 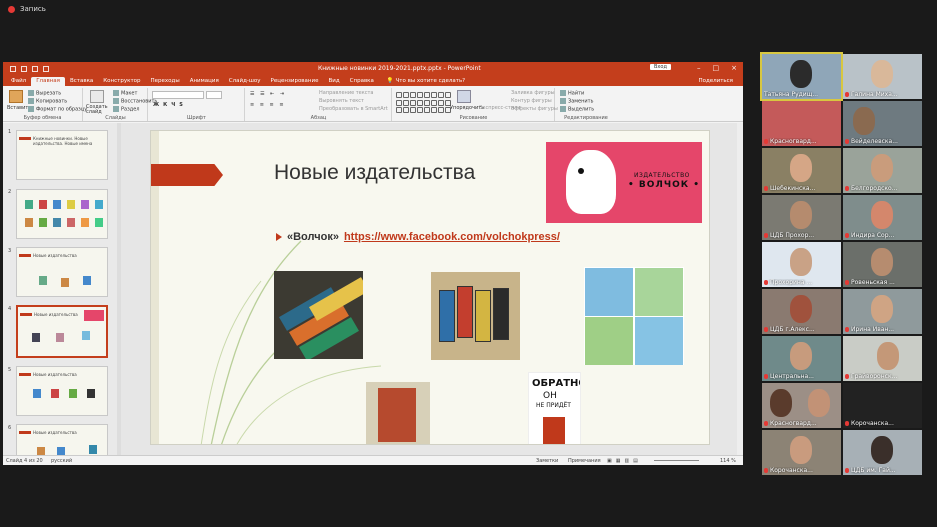 I want to click on tab-insert: Вставка, so click(x=81, y=81).